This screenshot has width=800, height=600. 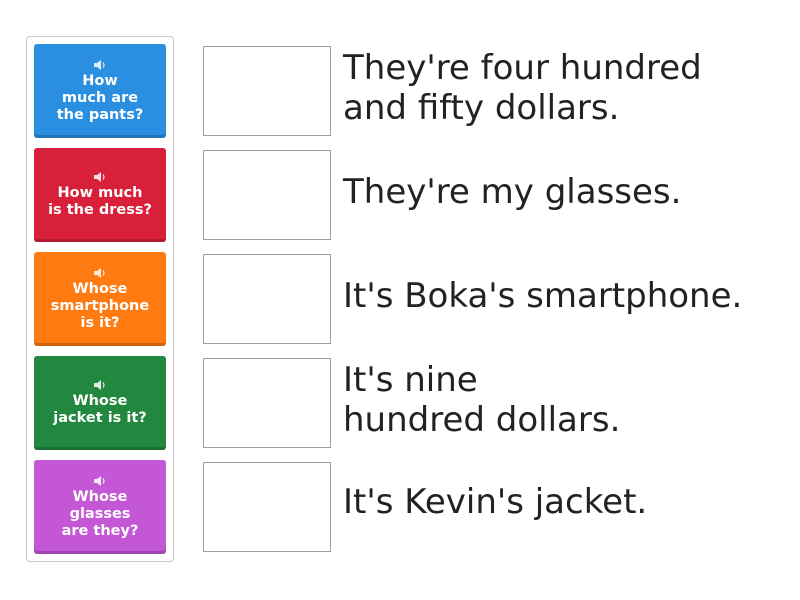 I want to click on answer-text-2: They're my glasses., so click(x=512, y=192).